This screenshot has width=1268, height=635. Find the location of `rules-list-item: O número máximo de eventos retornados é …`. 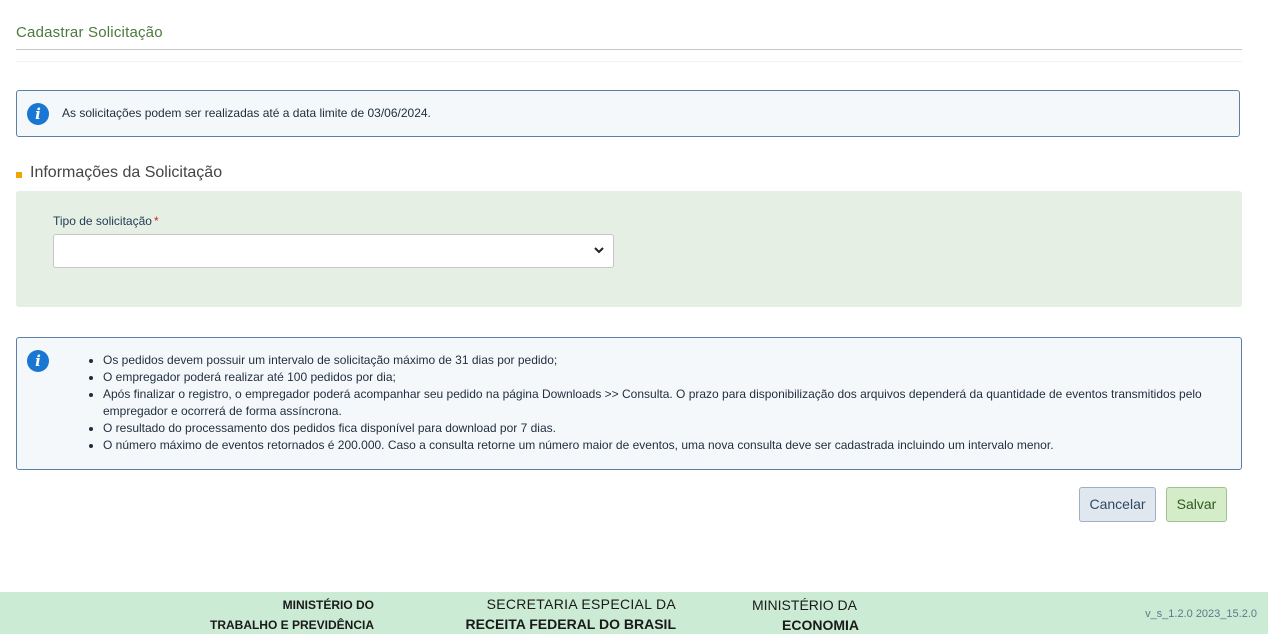

rules-list-item: O número máximo de eventos retornados é … is located at coordinates (668, 445).